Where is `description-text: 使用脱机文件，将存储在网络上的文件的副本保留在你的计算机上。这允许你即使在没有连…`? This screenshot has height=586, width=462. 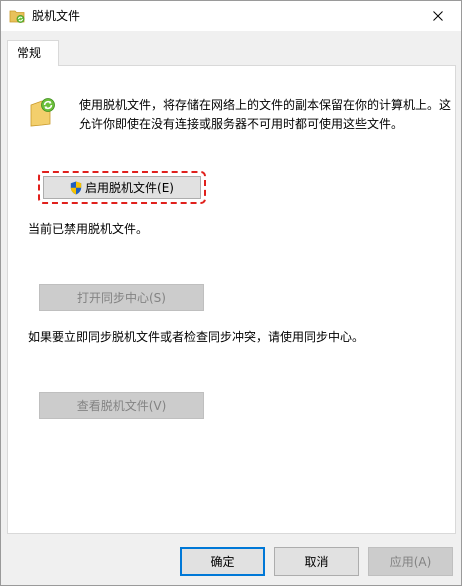
description-text: 使用脱机文件，将存储在网络上的文件的副本保留在你的计算机上。这允许你即使在没有连… is located at coordinates (265, 114).